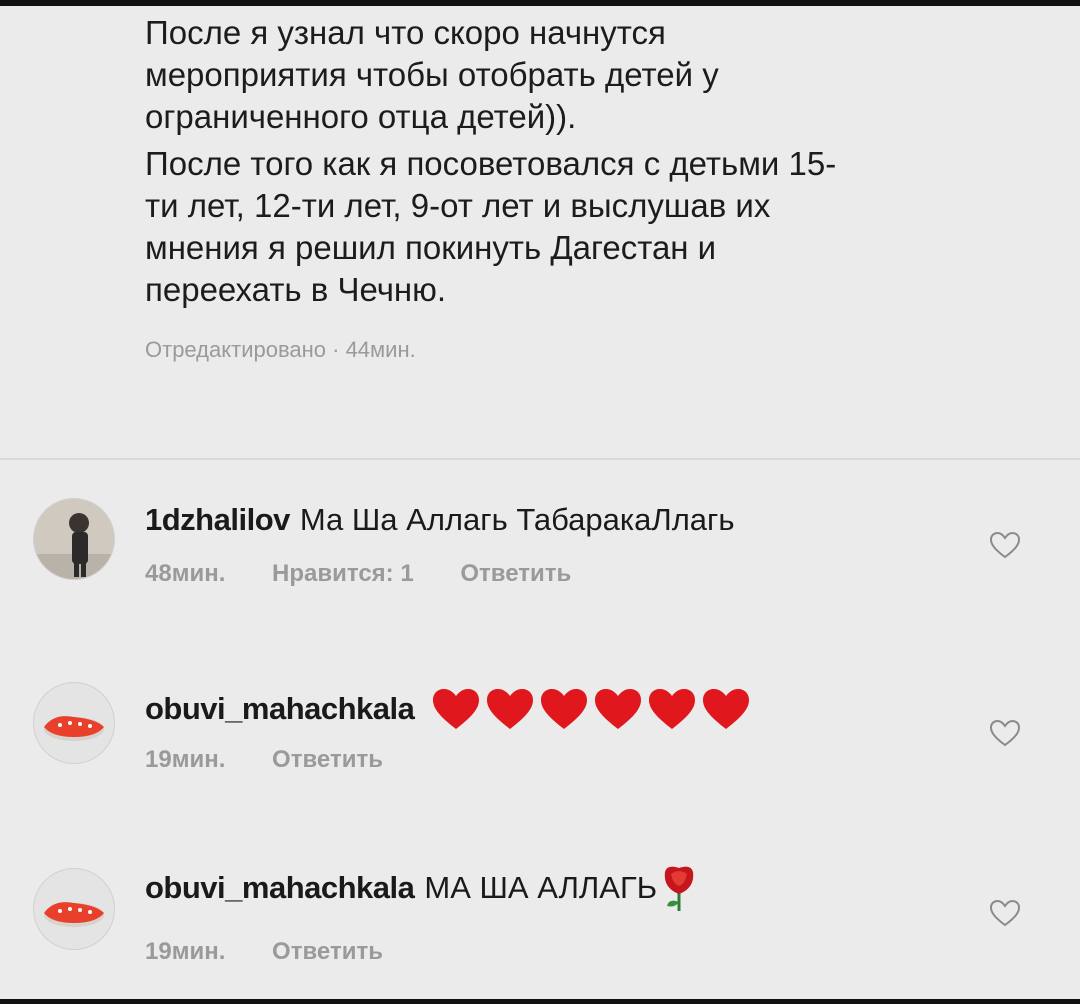 Image resolution: width=1080 pixels, height=1004 pixels. I want to click on bottom-edge-bar, so click(540, 1001).